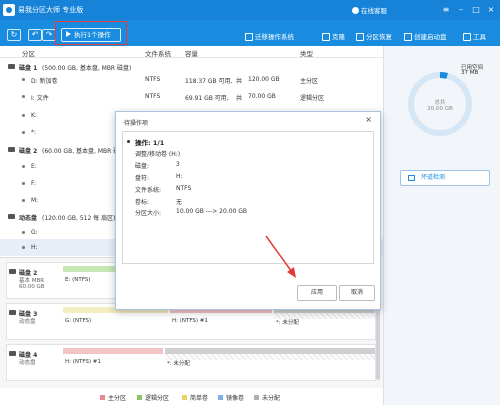 Image resolution: width=500 pixels, height=405 pixels. Describe the element at coordinates (163, 189) in the screenshot. I see `operation-field: 文件系统: NTFS` at that location.